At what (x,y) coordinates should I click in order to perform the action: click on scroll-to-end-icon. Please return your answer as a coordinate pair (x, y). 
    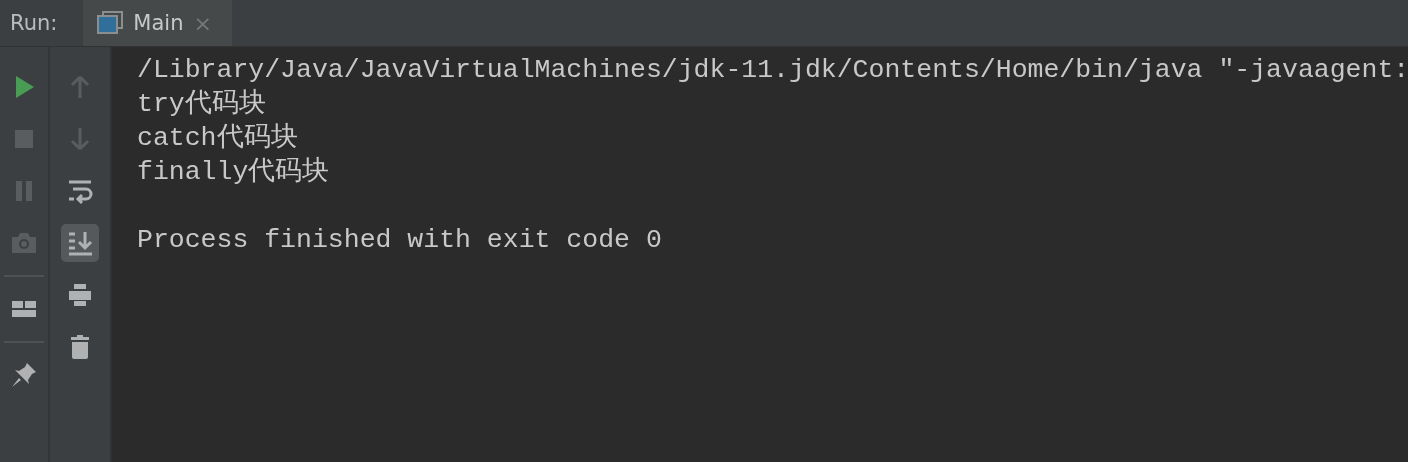
    Looking at the image, I should click on (80, 243).